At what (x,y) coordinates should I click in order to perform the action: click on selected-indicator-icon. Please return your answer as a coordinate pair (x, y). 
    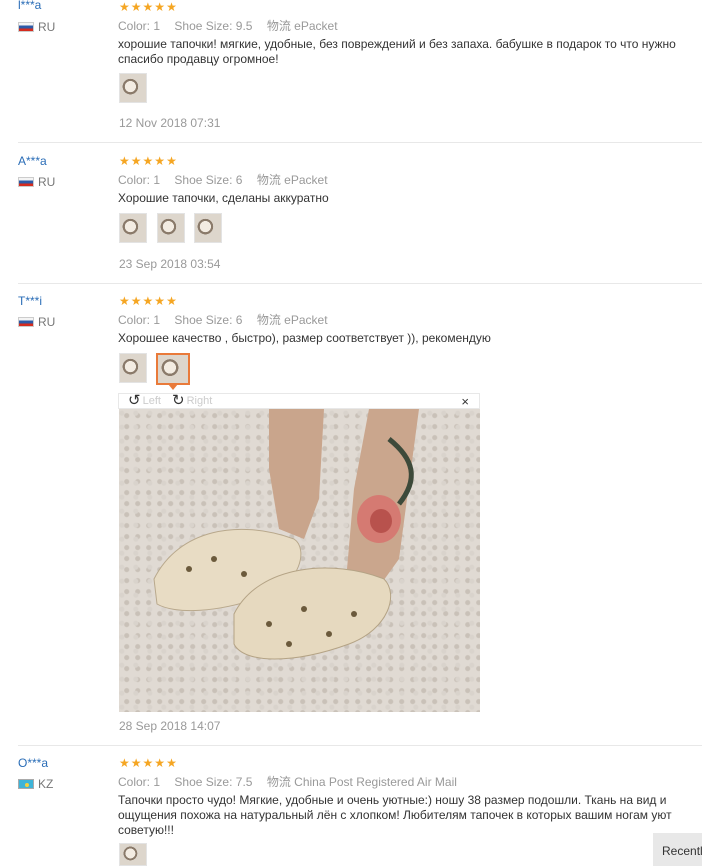
    Looking at the image, I should click on (173, 387).